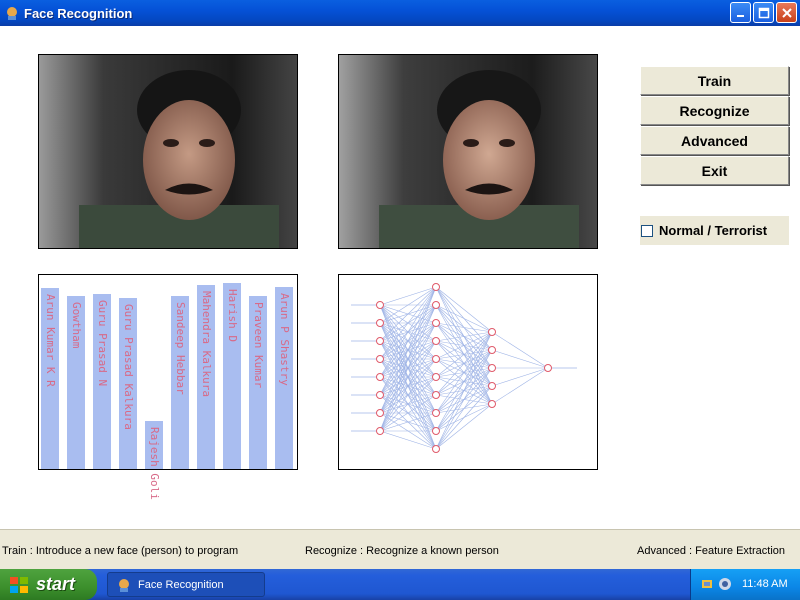 This screenshot has height=600, width=800. I want to click on window-title: Face Recognition, so click(78, 13).